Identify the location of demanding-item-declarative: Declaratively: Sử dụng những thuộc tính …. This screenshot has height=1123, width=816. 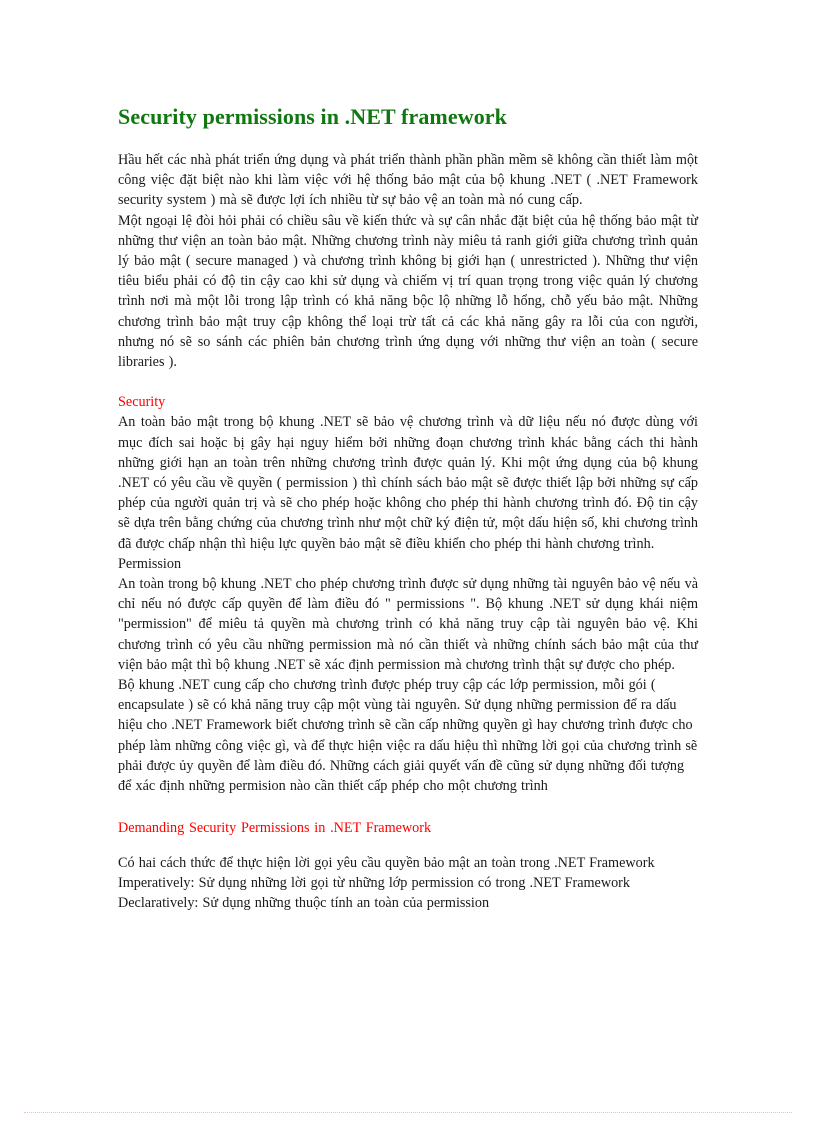
(304, 902).